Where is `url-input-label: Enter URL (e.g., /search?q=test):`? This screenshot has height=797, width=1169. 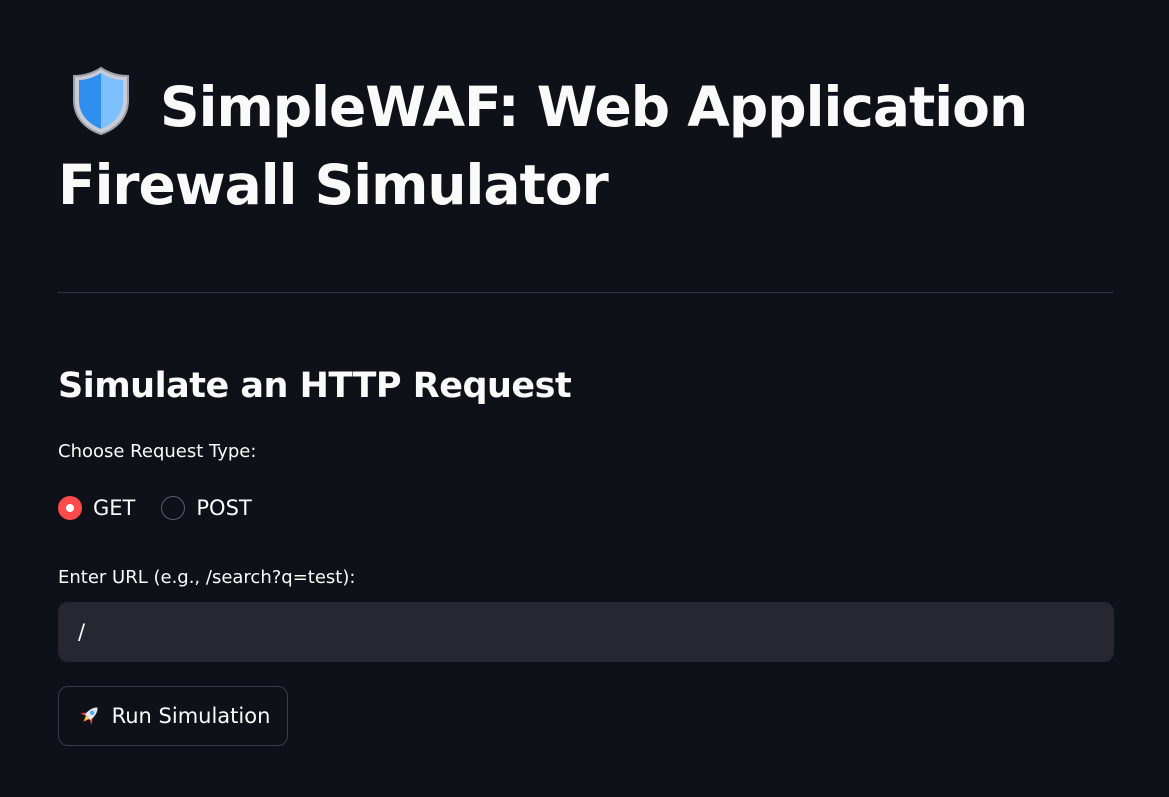
url-input-label: Enter URL (e.g., /search?q=test): is located at coordinates (207, 577).